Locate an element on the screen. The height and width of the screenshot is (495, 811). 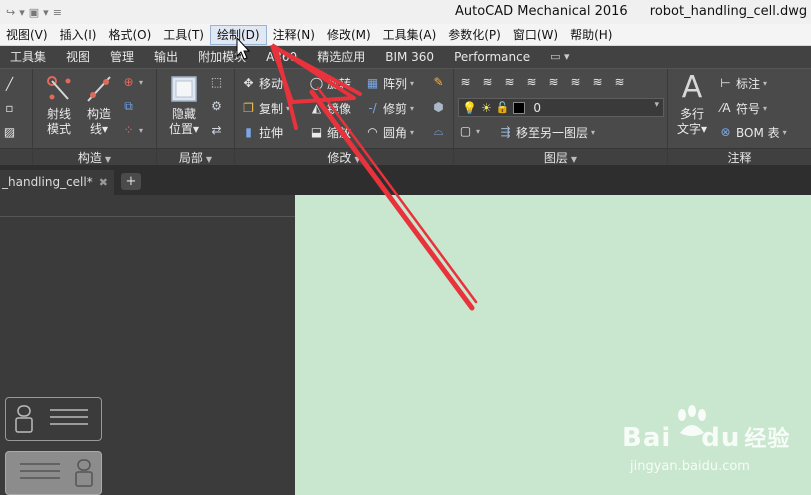
fillet-button: ◠ 圆角 ▾ is located at coordinates (389, 132).